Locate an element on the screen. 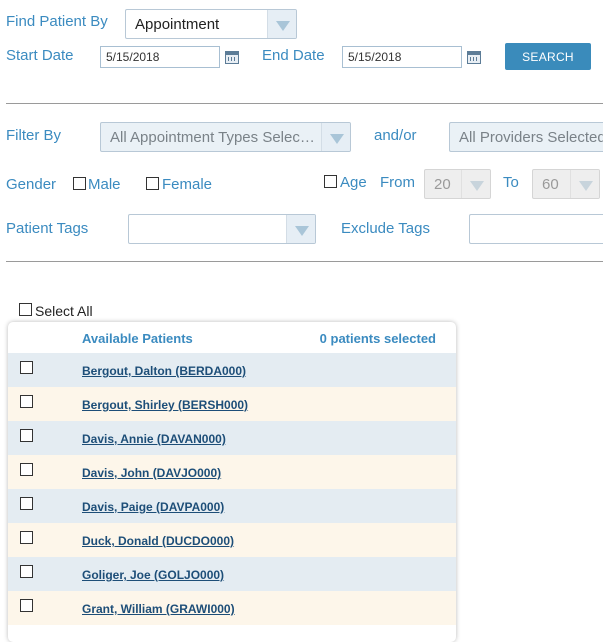  panel-header: Available Patients 0 patients selected is located at coordinates (232, 337).